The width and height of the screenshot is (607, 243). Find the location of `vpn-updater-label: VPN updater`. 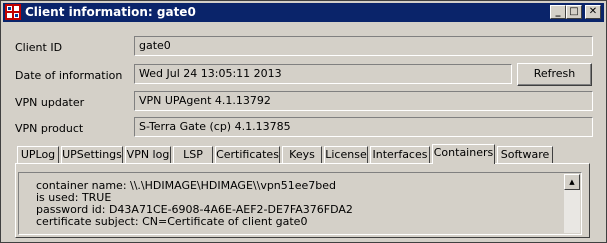

vpn-updater-label: VPN updater is located at coordinates (50, 102).